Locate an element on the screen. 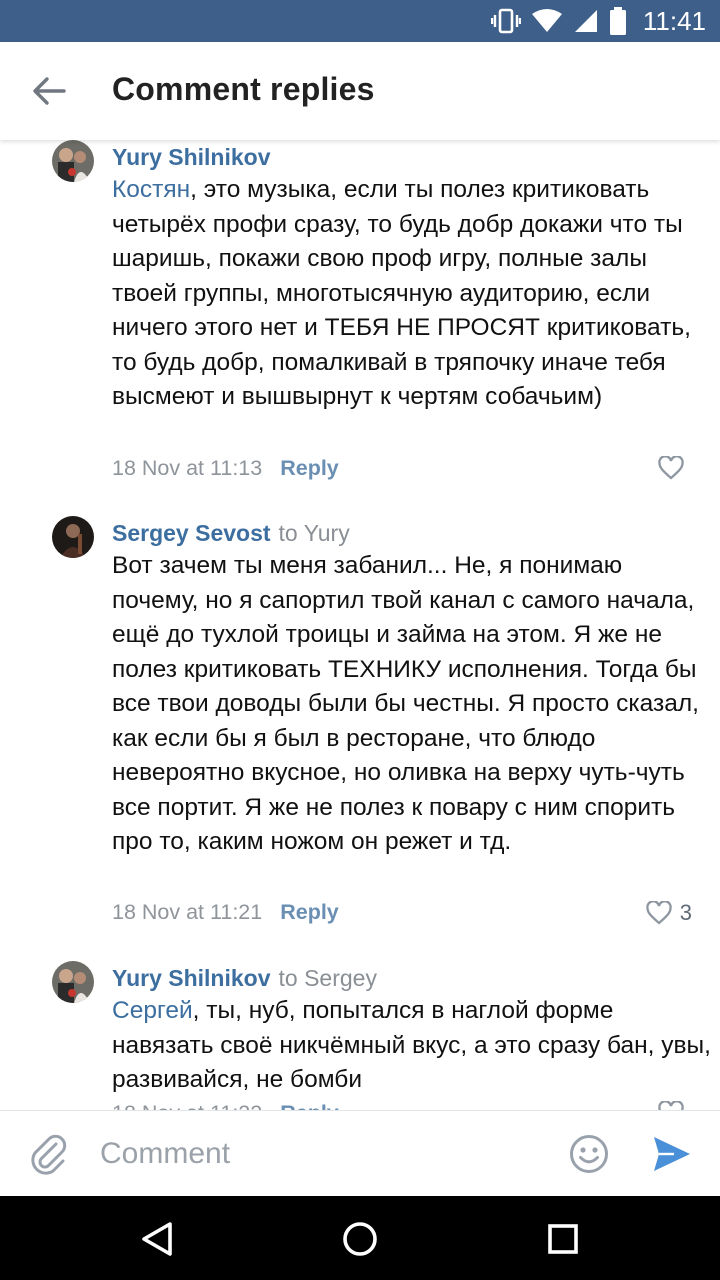 The height and width of the screenshot is (1280, 720). comment-date: 18 Nov at 11:22 is located at coordinates (187, 1105).